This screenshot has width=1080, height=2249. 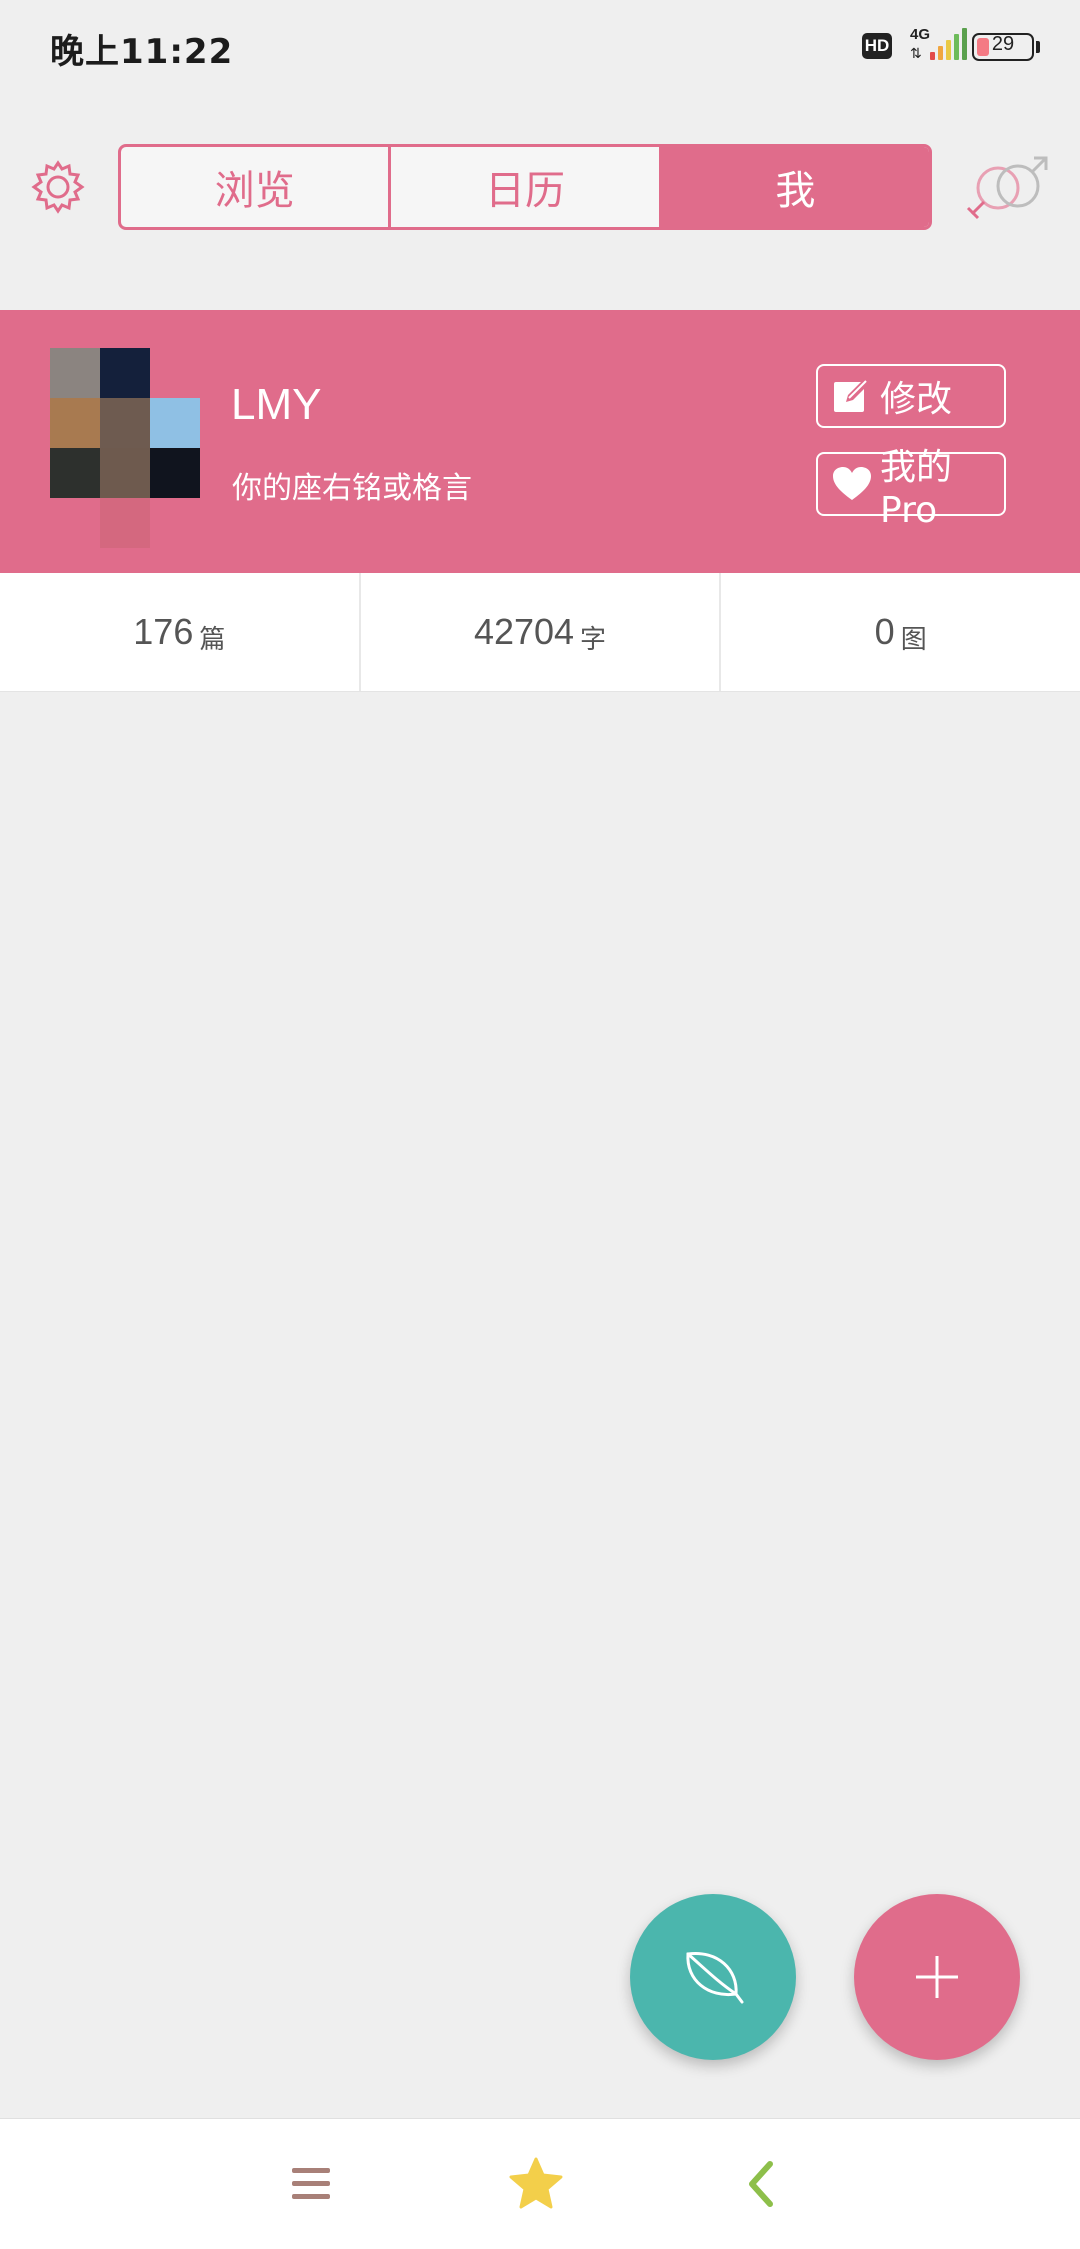 What do you see at coordinates (311, 2184) in the screenshot?
I see `menu-icon` at bounding box center [311, 2184].